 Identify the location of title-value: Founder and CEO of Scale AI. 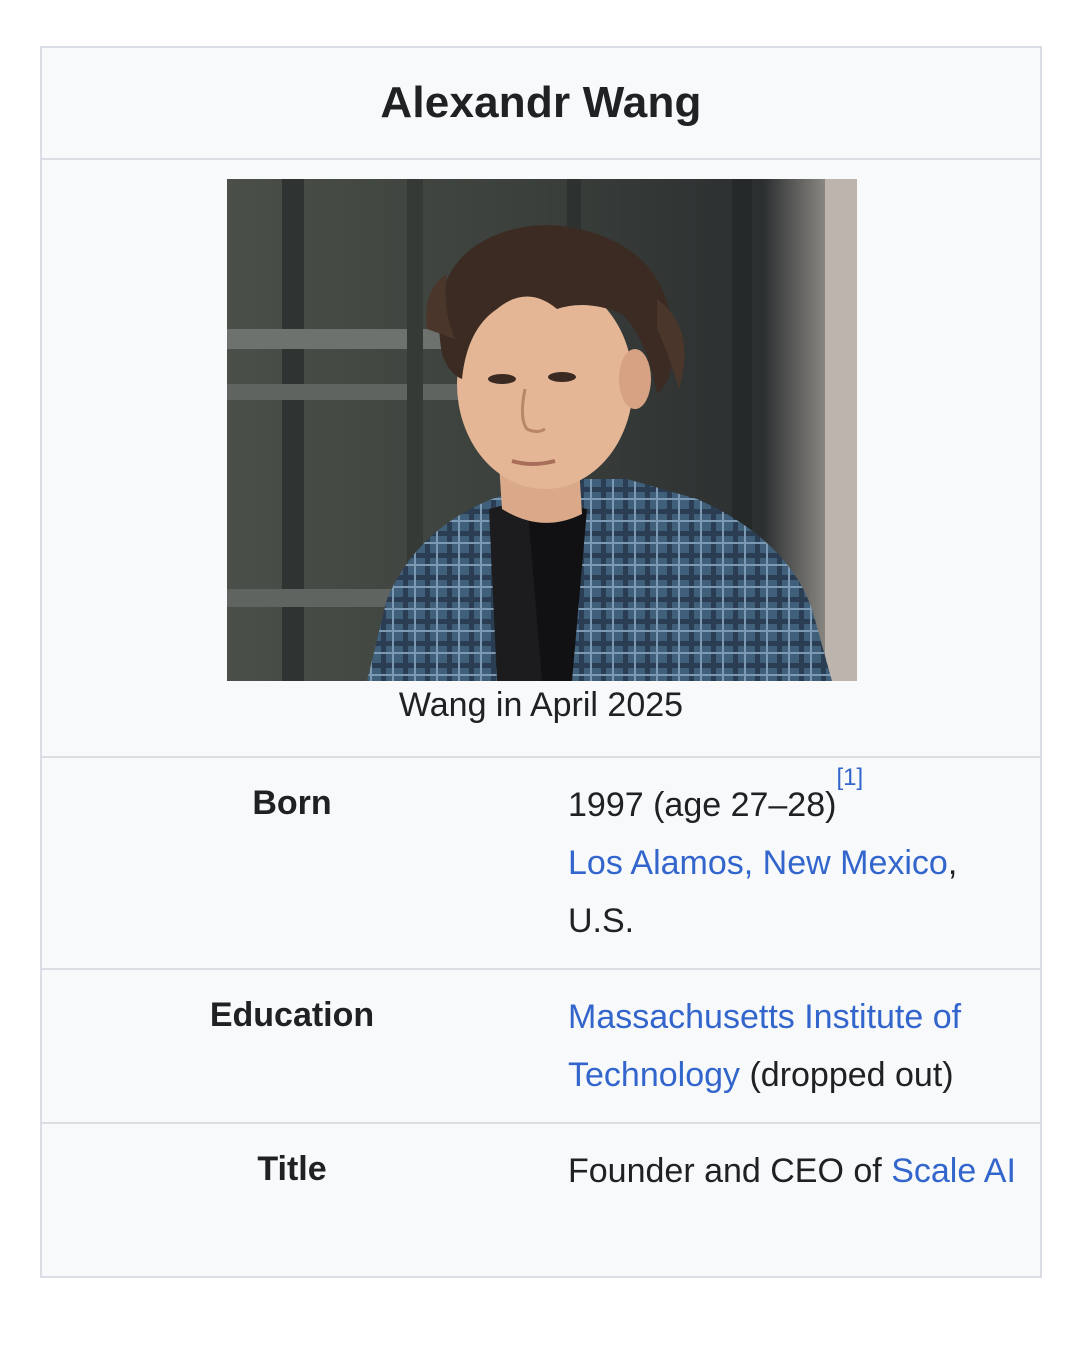
(791, 1200).